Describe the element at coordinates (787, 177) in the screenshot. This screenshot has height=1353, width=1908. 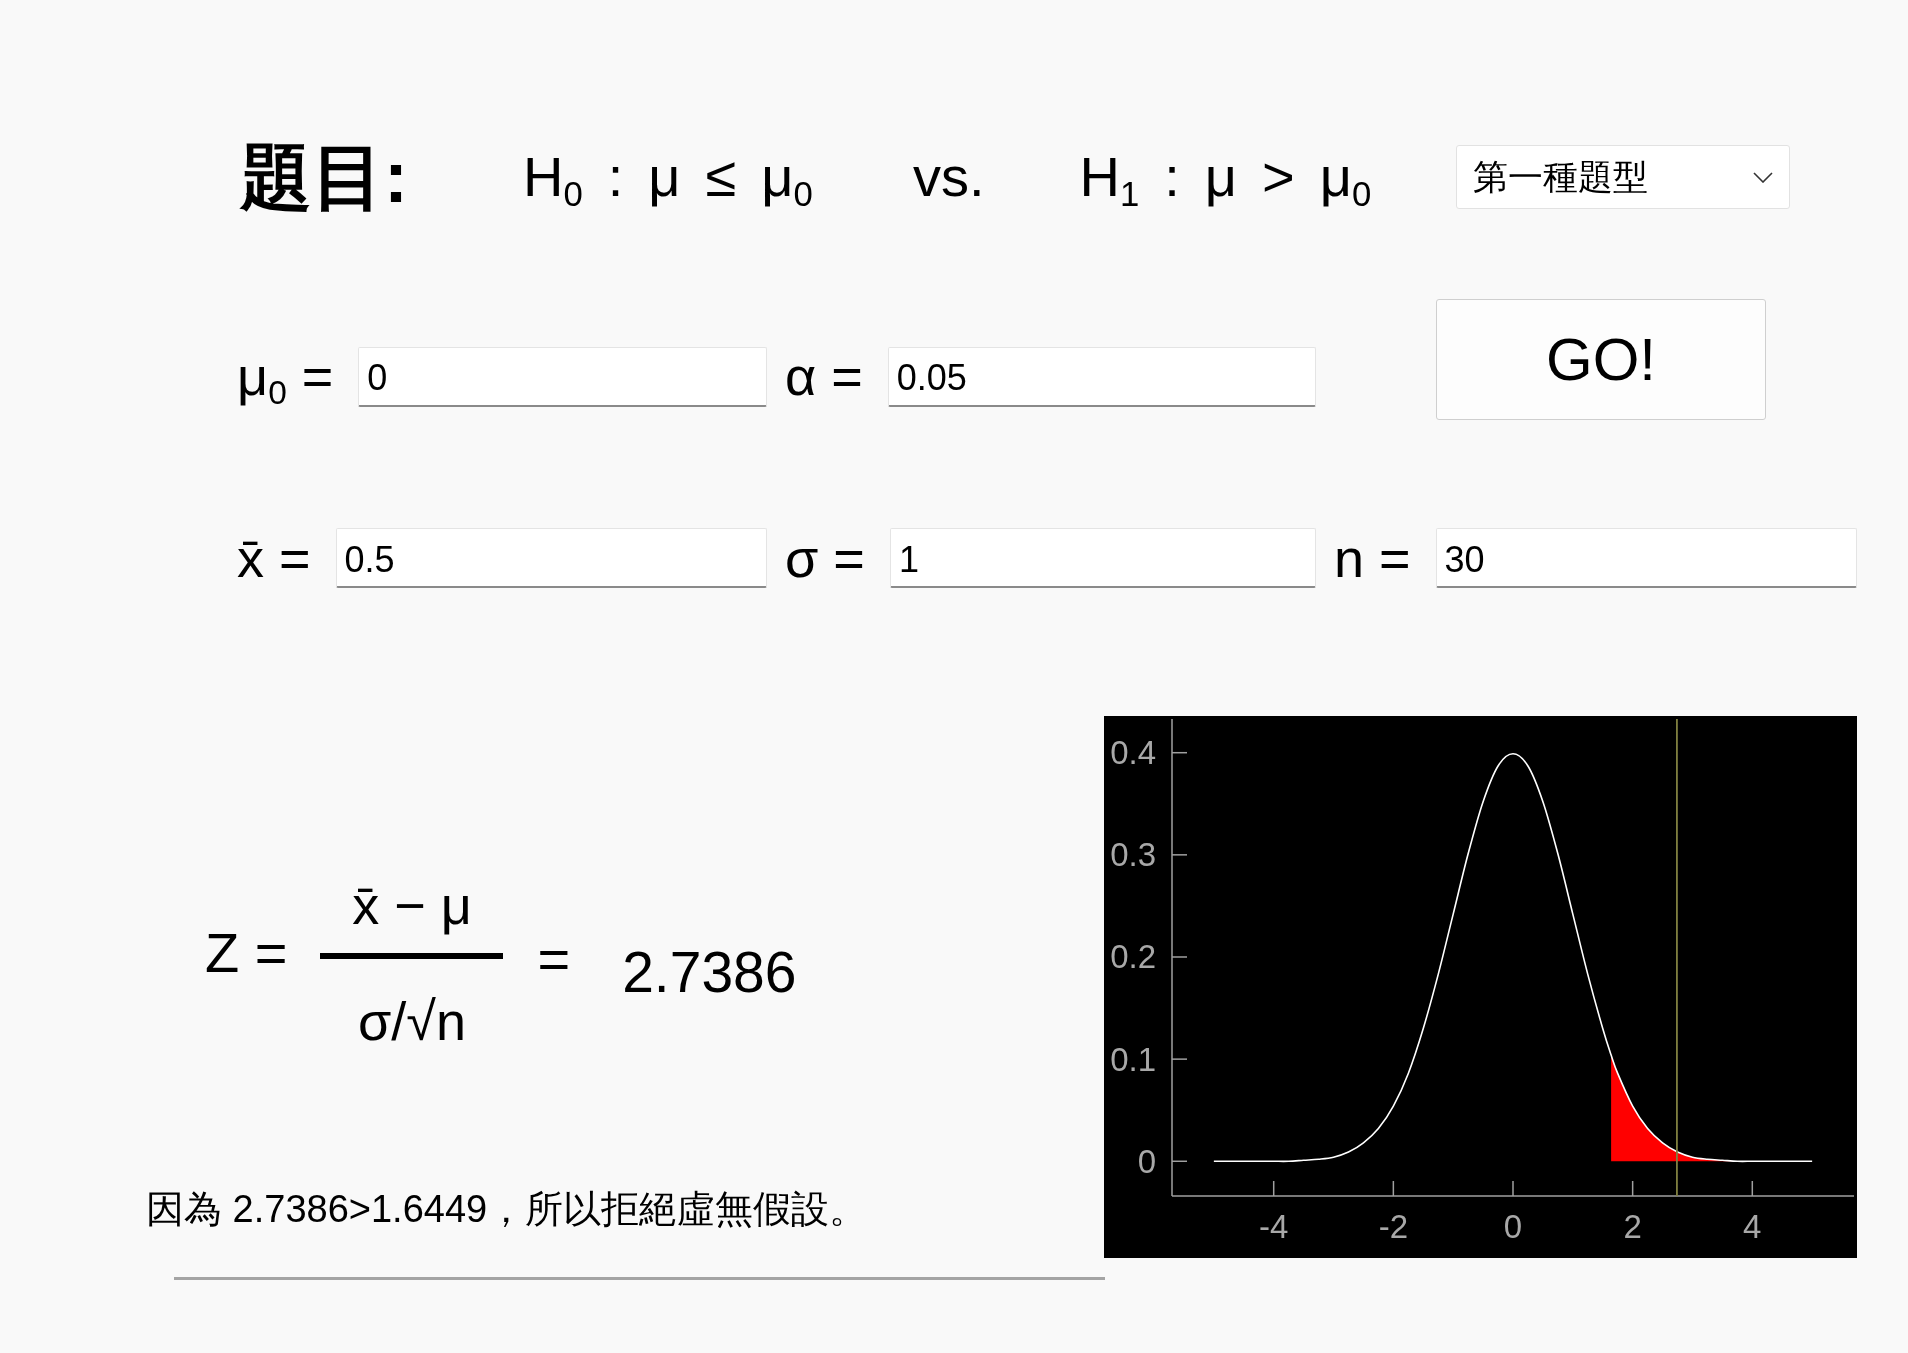
I see `null-hypothesis-term: μ$_{0}$` at that location.